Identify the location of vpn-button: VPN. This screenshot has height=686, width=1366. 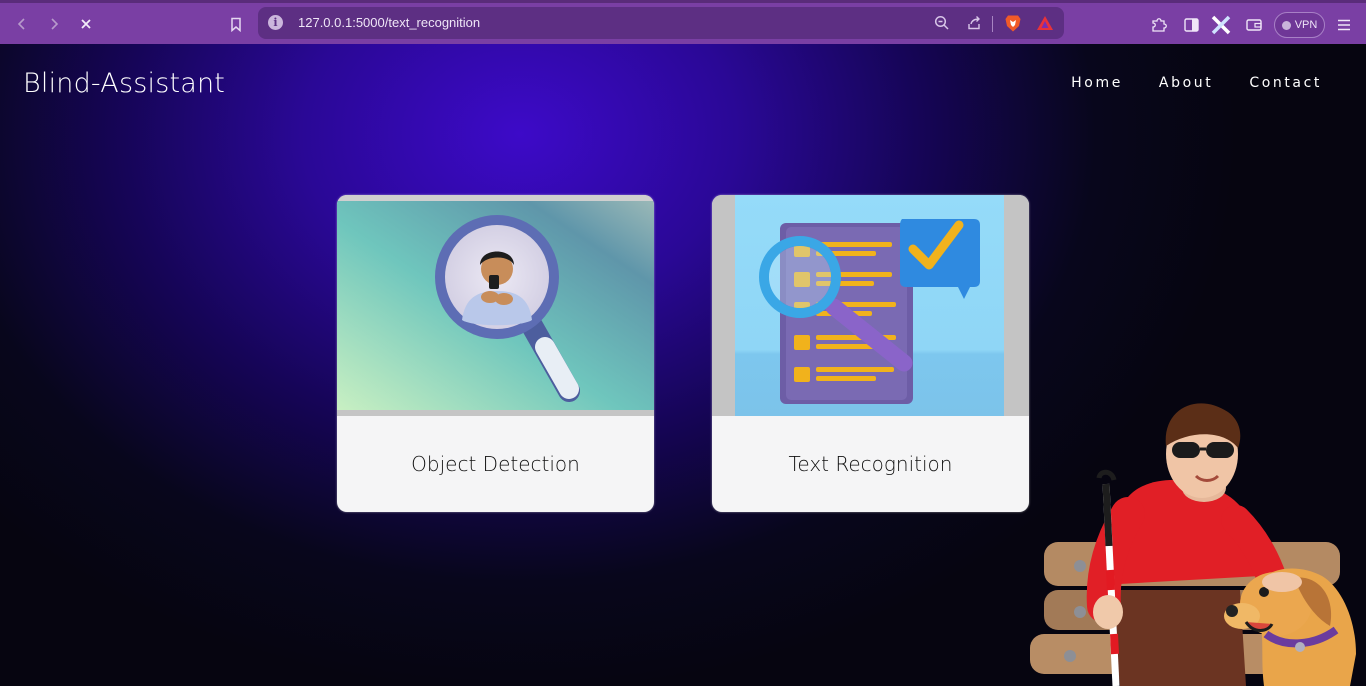
(1299, 25).